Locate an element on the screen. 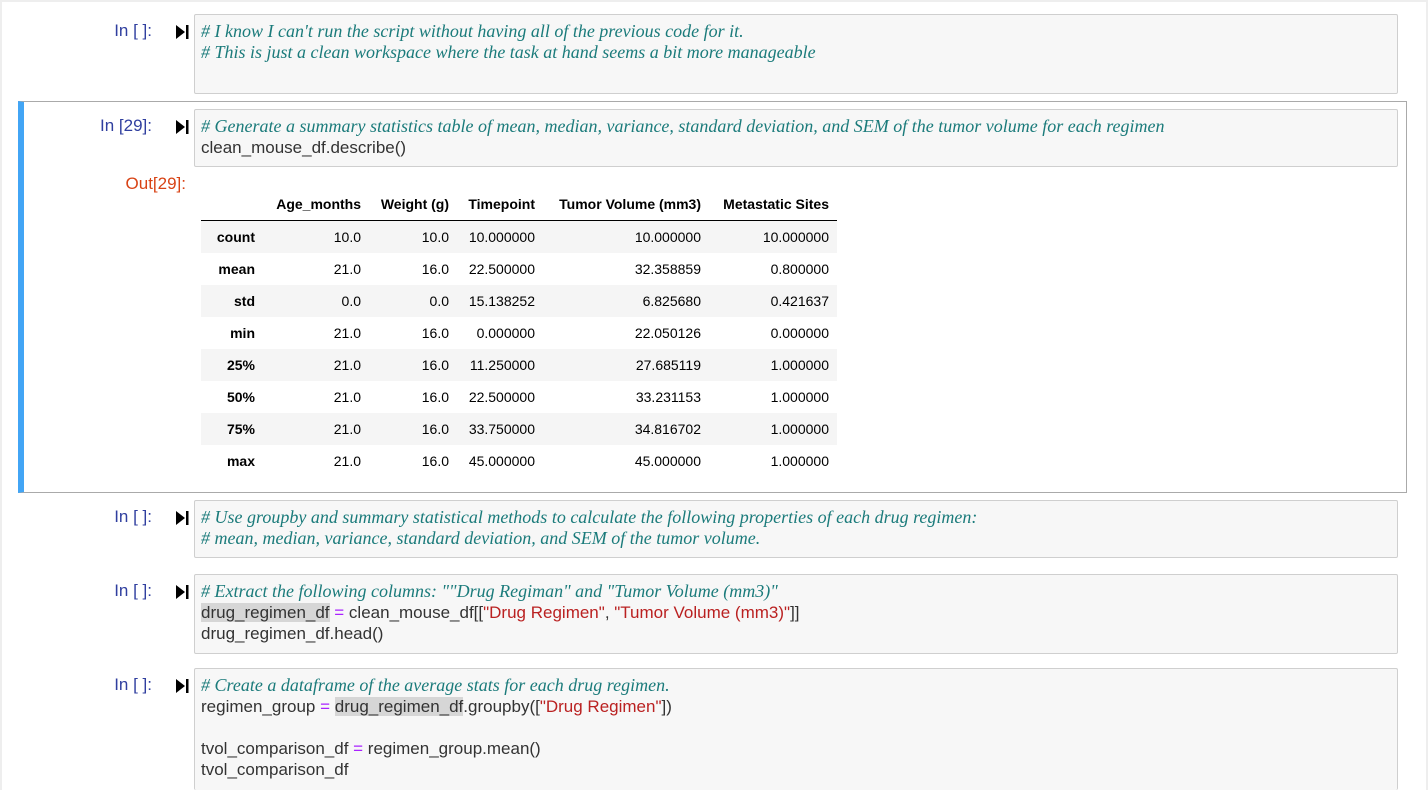  table-cell: 22.050126 is located at coordinates (667, 333).